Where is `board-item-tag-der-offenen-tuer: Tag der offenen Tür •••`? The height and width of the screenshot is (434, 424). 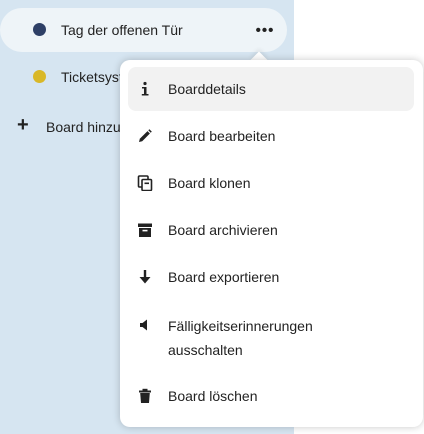 board-item-tag-der-offenen-tuer: Tag der offenen Tür ••• is located at coordinates (143, 30).